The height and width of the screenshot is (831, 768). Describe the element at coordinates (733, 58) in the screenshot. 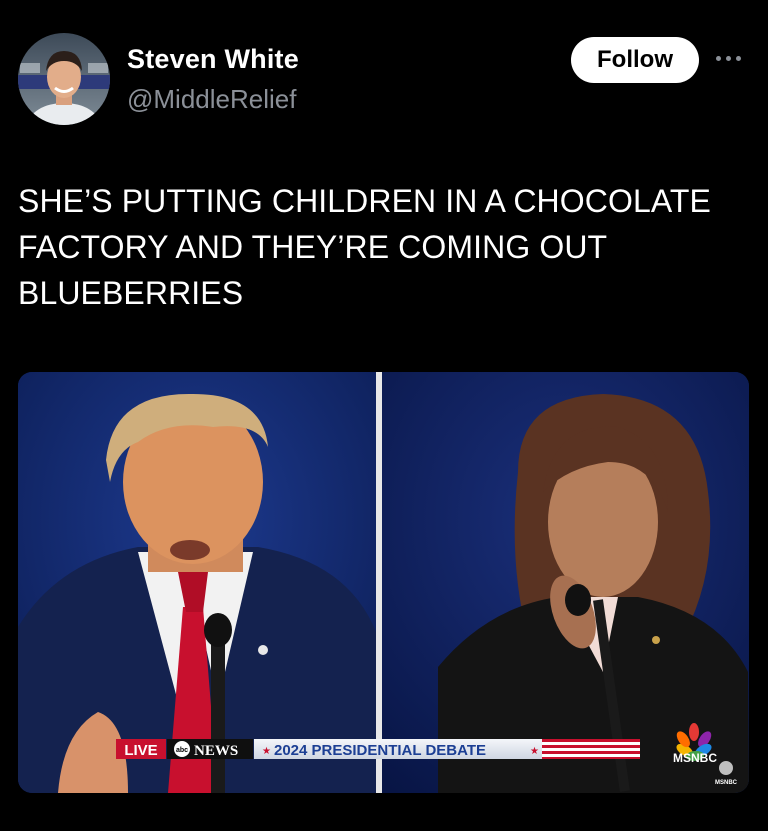

I see `more-options-icon` at that location.